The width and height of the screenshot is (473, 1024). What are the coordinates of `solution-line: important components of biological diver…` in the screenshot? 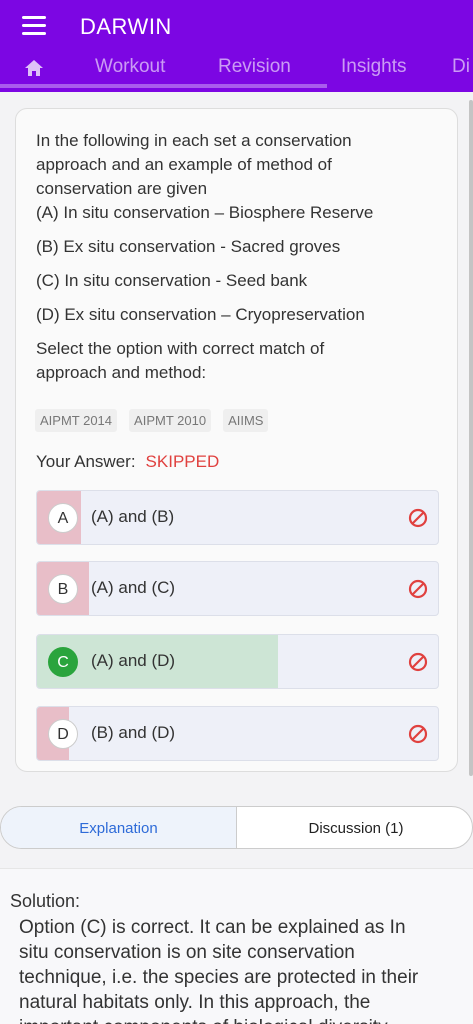 It's located at (241, 1019).